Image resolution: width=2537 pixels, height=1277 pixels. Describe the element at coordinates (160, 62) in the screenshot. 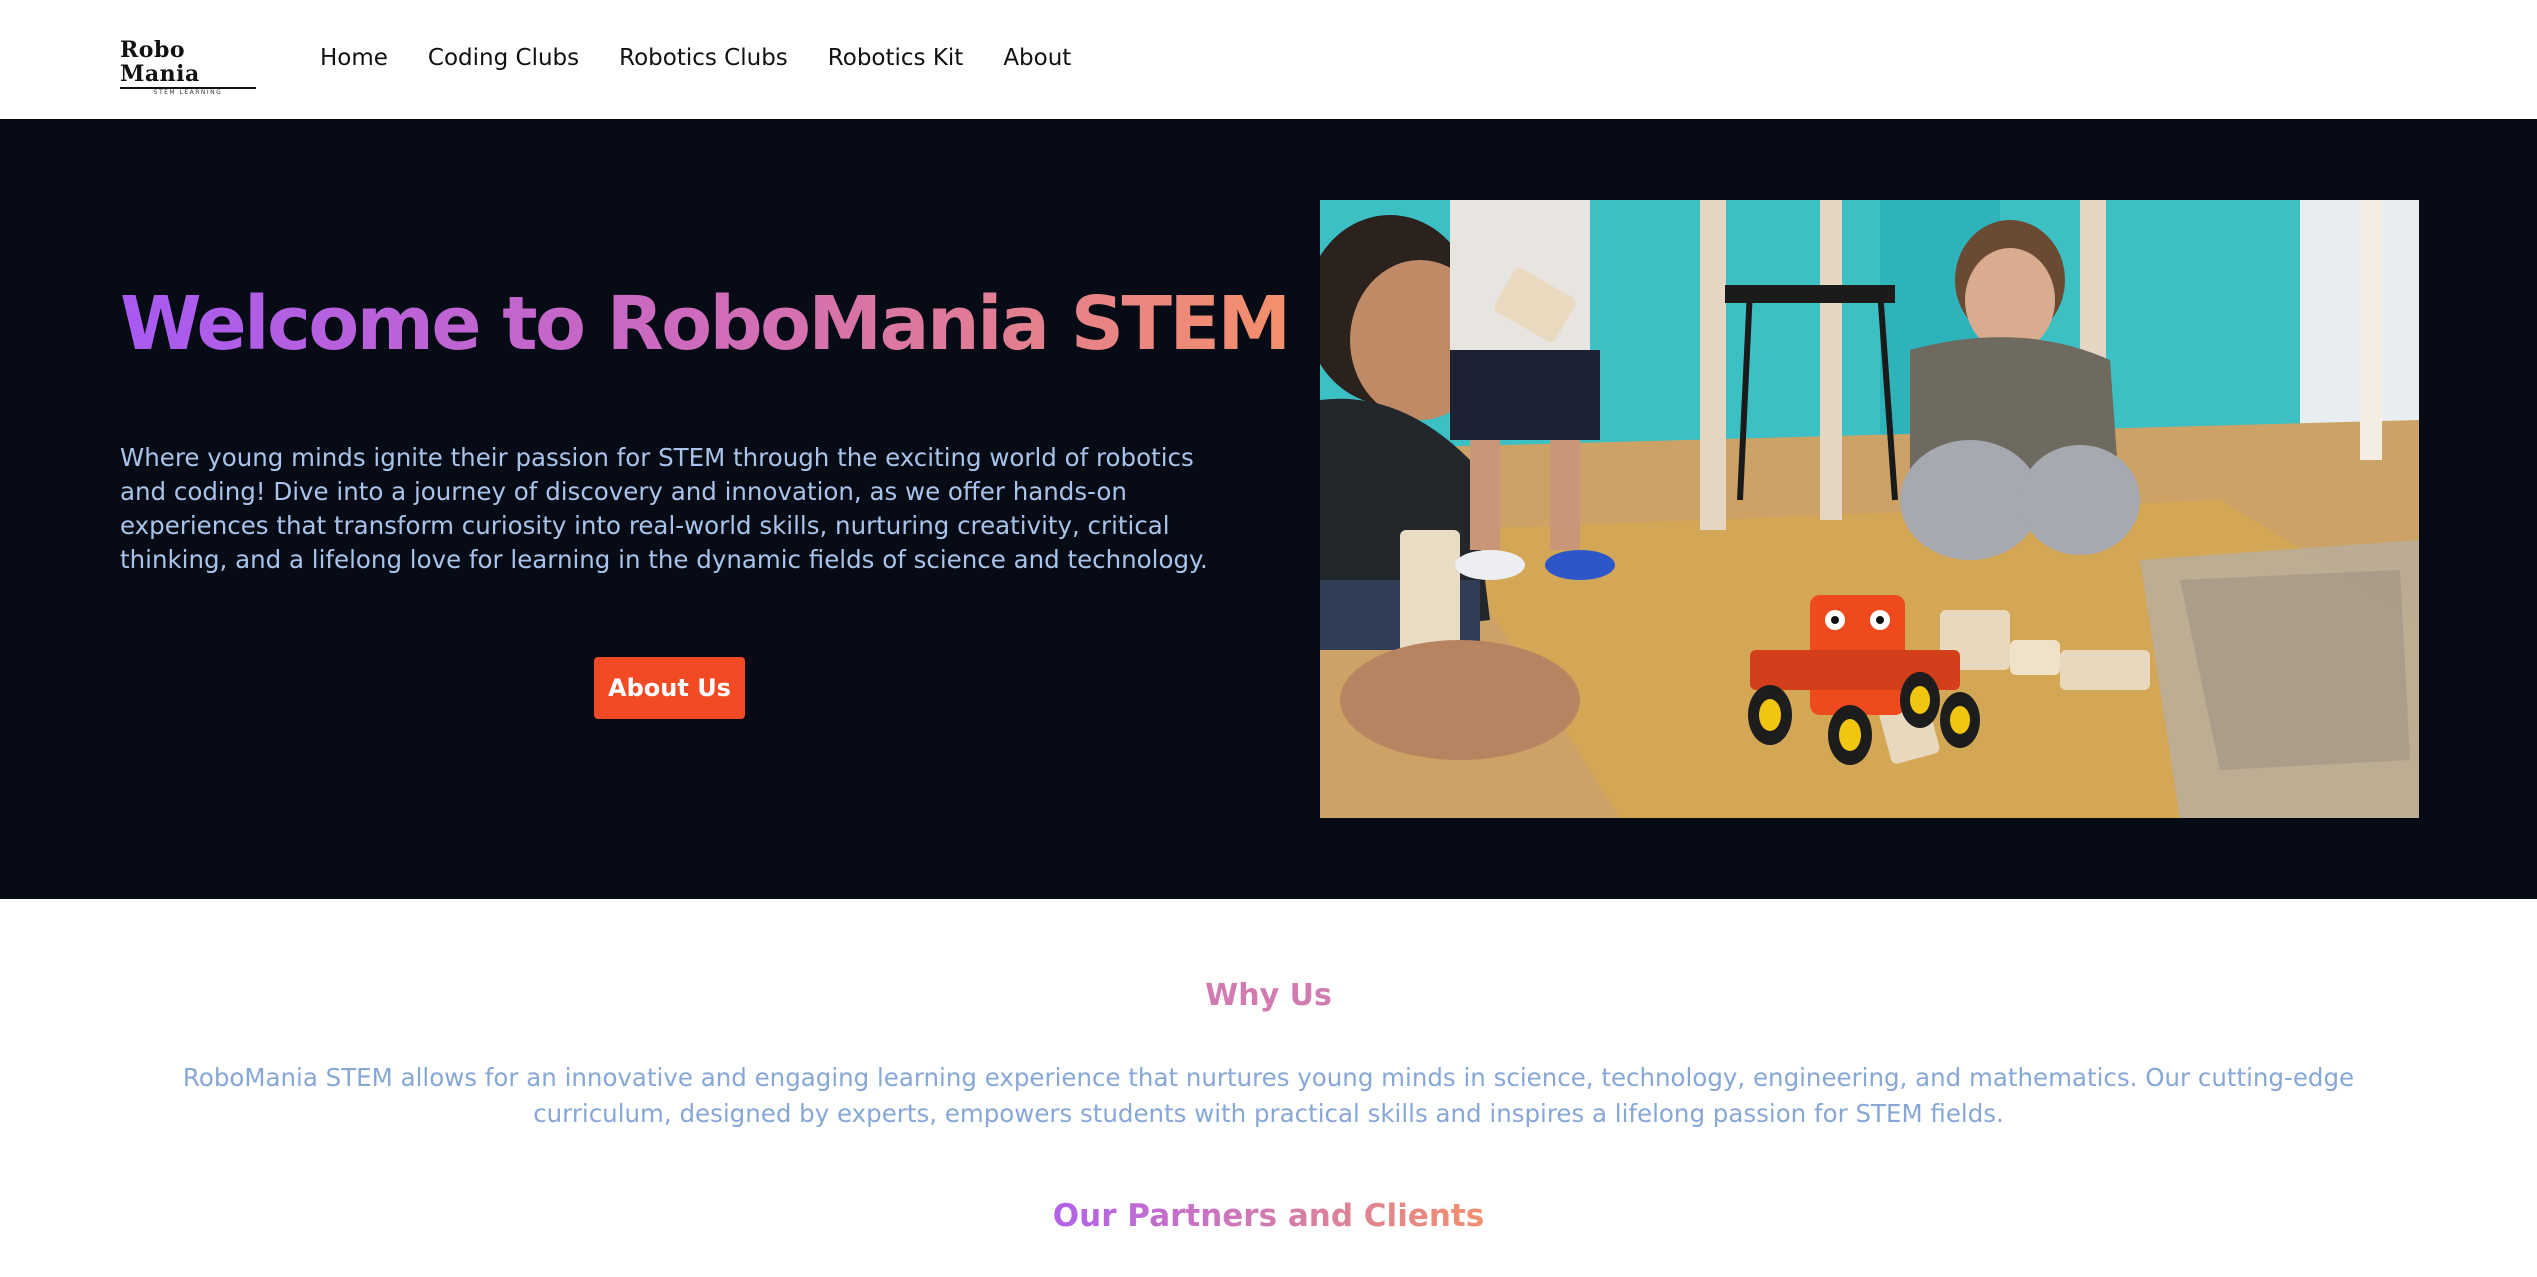

I see `logo-text: Robo Mania` at that location.